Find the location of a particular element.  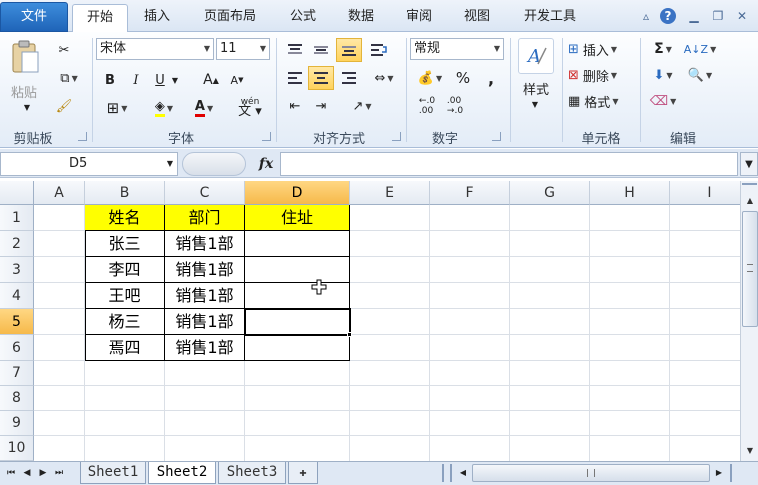

header-cell-department: 部门 is located at coordinates (205, 218).